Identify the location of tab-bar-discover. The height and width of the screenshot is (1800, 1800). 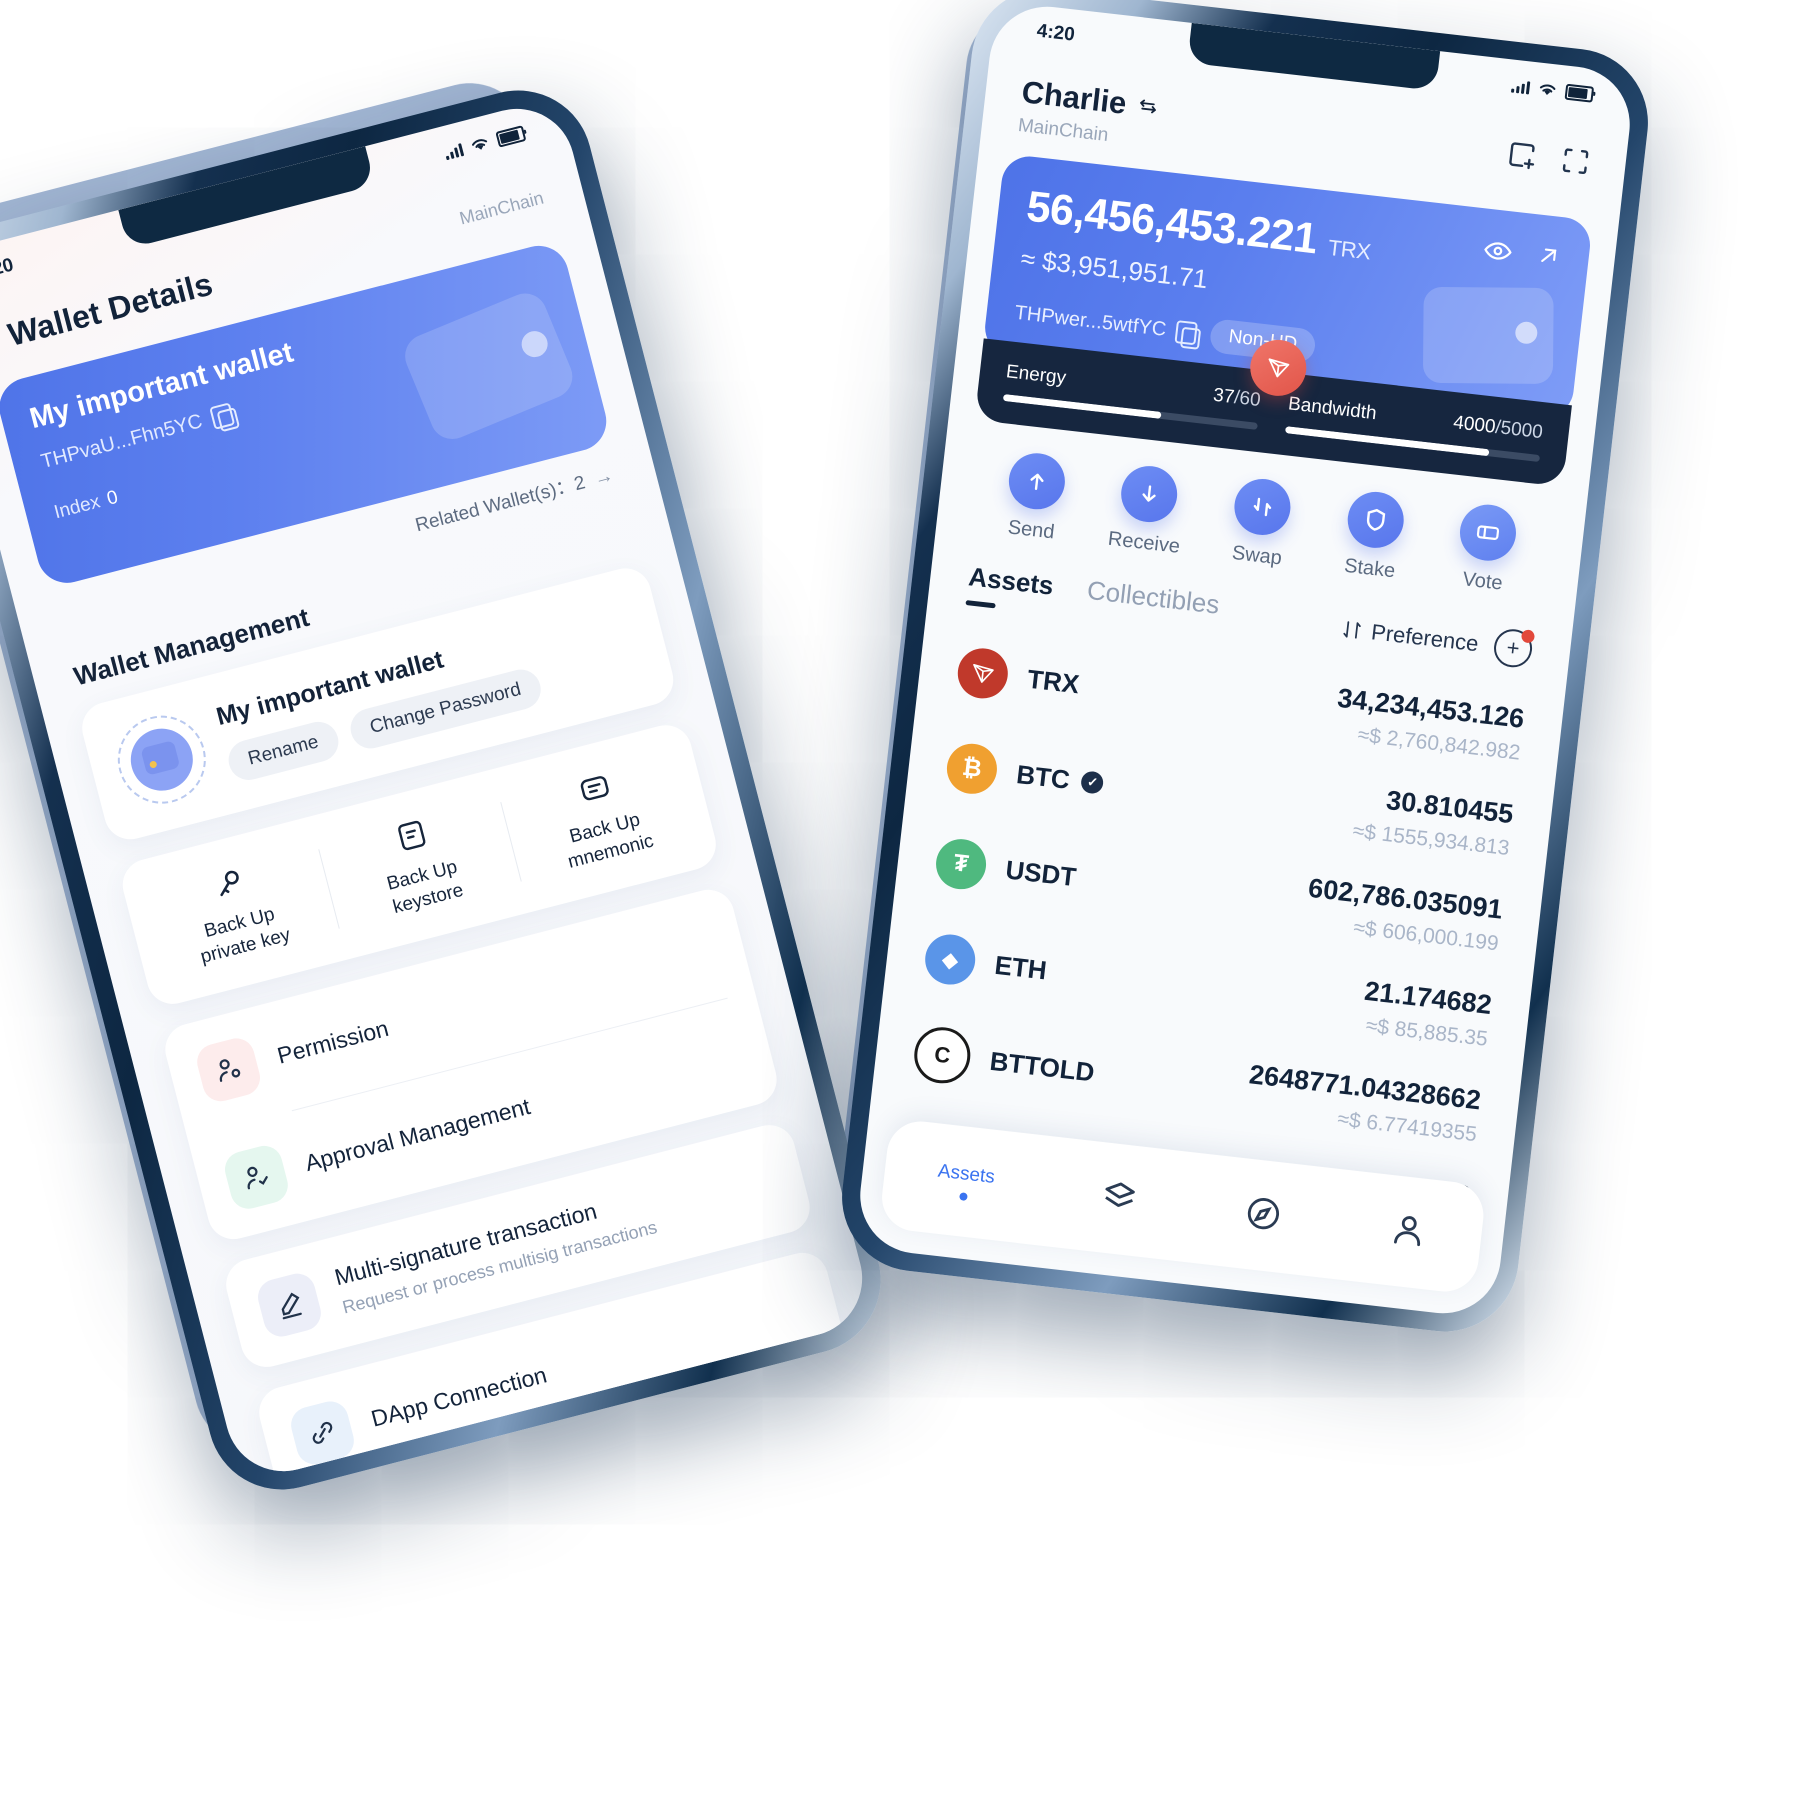
(1263, 1215).